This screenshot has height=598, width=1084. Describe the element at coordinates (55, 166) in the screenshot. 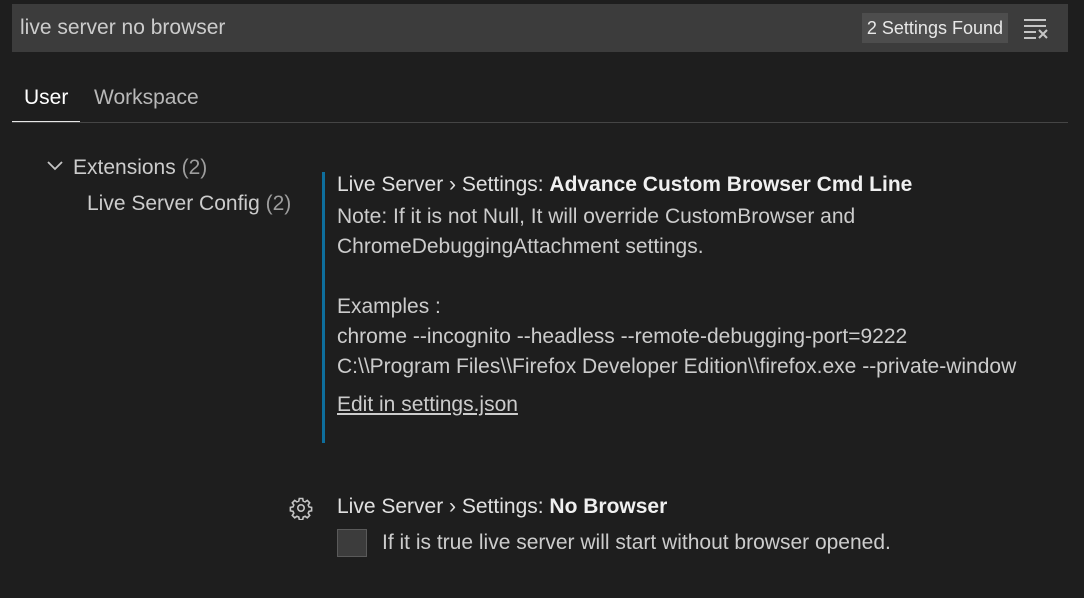

I see `chevron-down-icon` at that location.